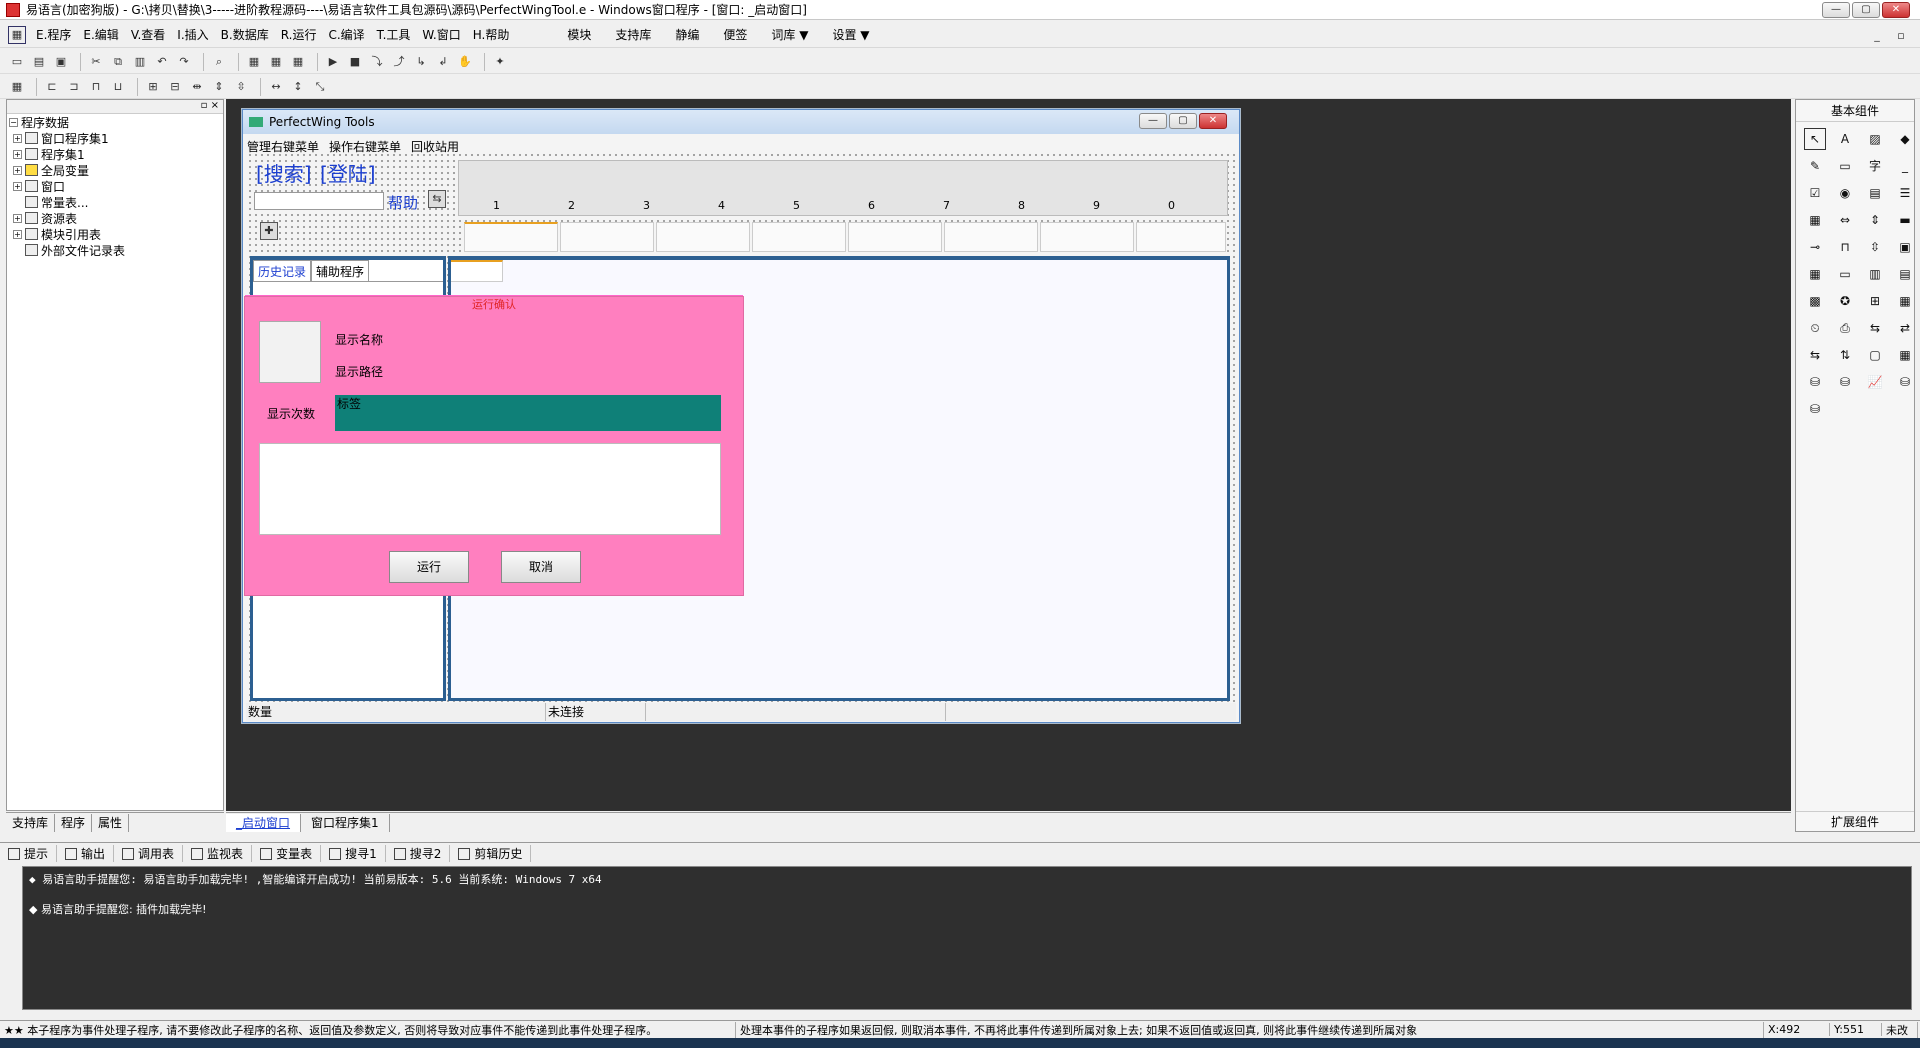  Describe the element at coordinates (477, 271) in the screenshot. I see `content-tab` at that location.